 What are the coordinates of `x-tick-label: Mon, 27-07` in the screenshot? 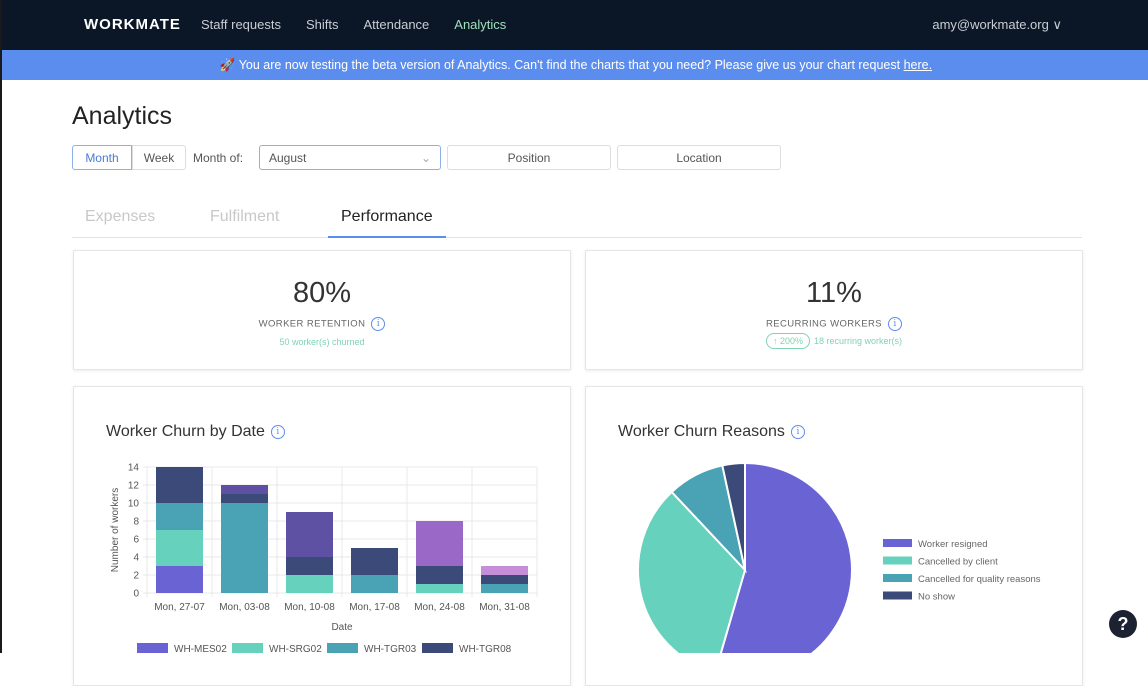 It's located at (179, 607).